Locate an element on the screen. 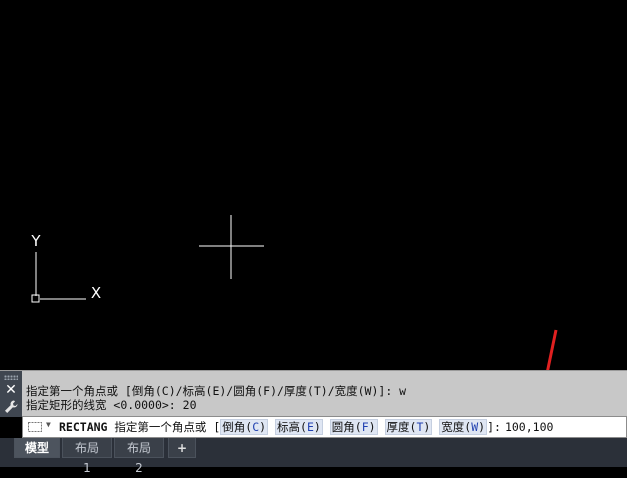  tab-model: 模型 is located at coordinates (37, 448).